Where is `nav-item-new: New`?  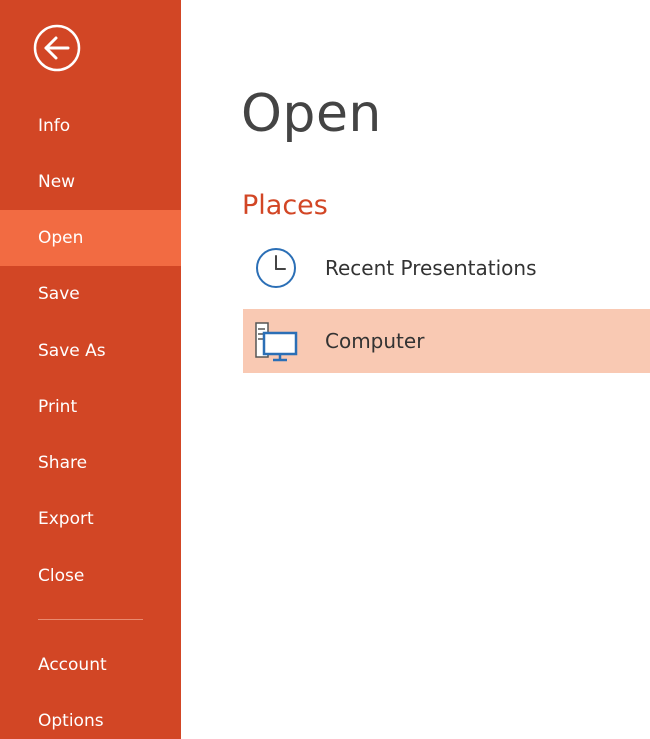 nav-item-new: New is located at coordinates (90, 182).